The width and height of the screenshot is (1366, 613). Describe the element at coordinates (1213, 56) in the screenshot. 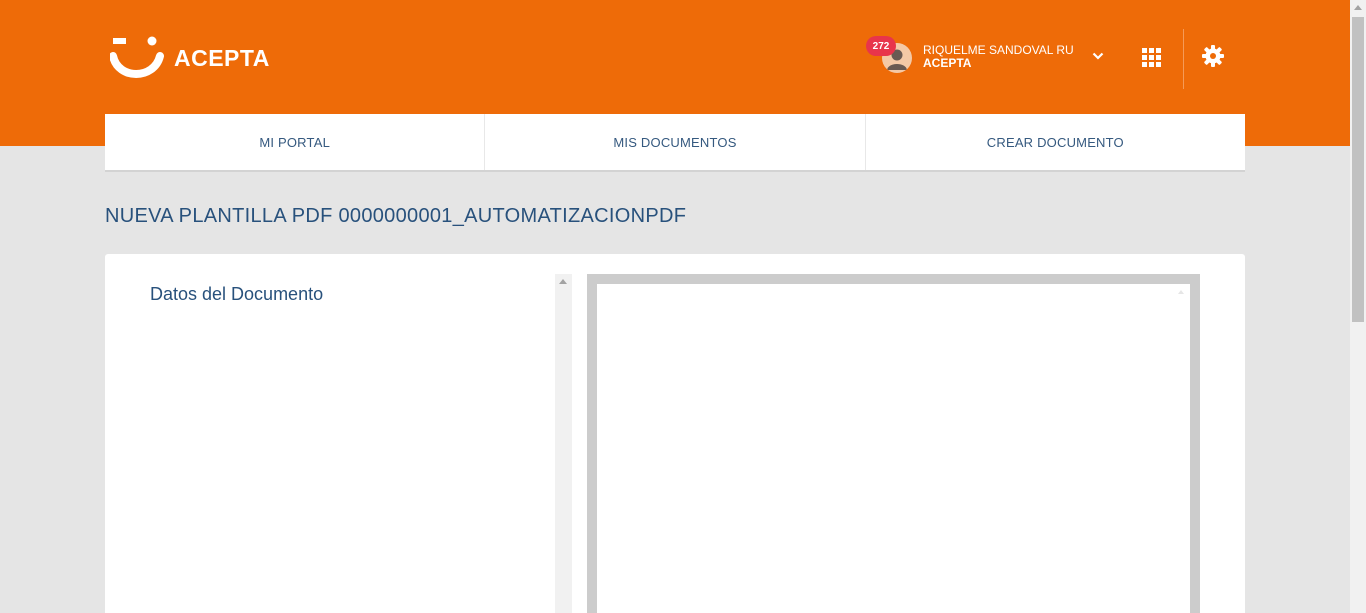

I see `gear-icon` at that location.